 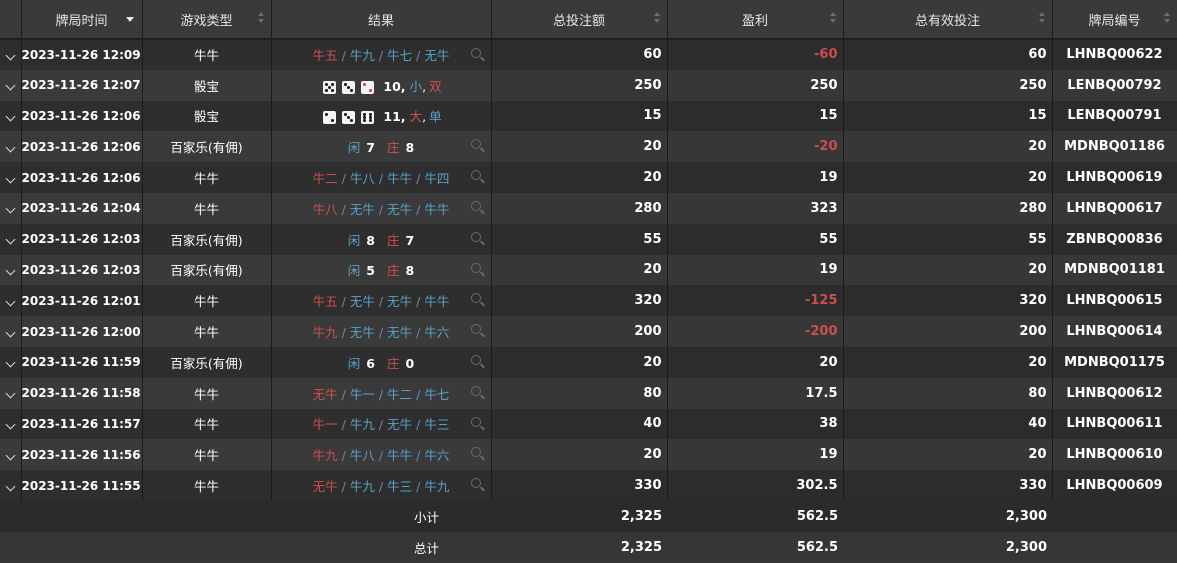 I want to click on cell-time: 2023-11-26 12:06:32, so click(x=82, y=147).